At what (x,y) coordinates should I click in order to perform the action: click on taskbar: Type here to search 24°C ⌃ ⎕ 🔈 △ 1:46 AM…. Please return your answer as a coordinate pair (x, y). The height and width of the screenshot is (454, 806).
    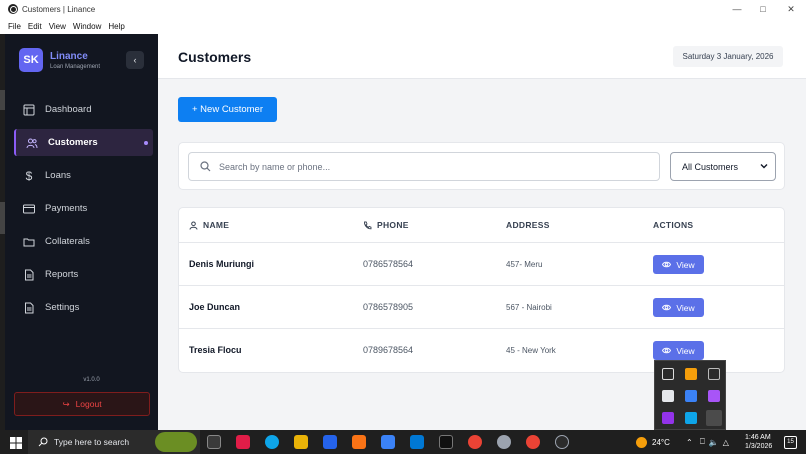
    Looking at the image, I should click on (403, 442).